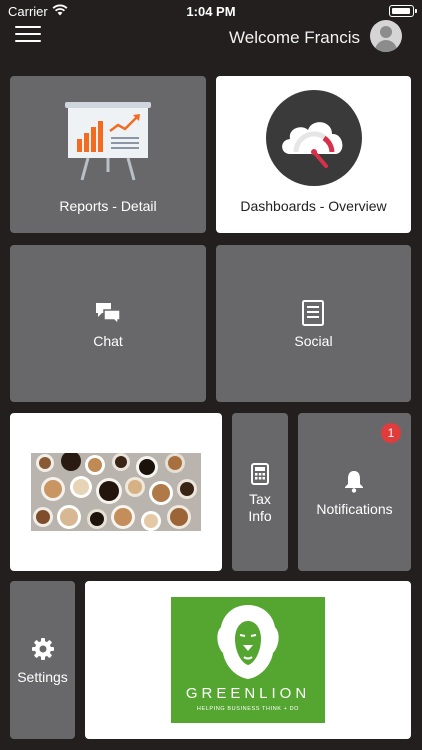 The height and width of the screenshot is (750, 422). I want to click on status-time: 1:04 PM, so click(211, 11).